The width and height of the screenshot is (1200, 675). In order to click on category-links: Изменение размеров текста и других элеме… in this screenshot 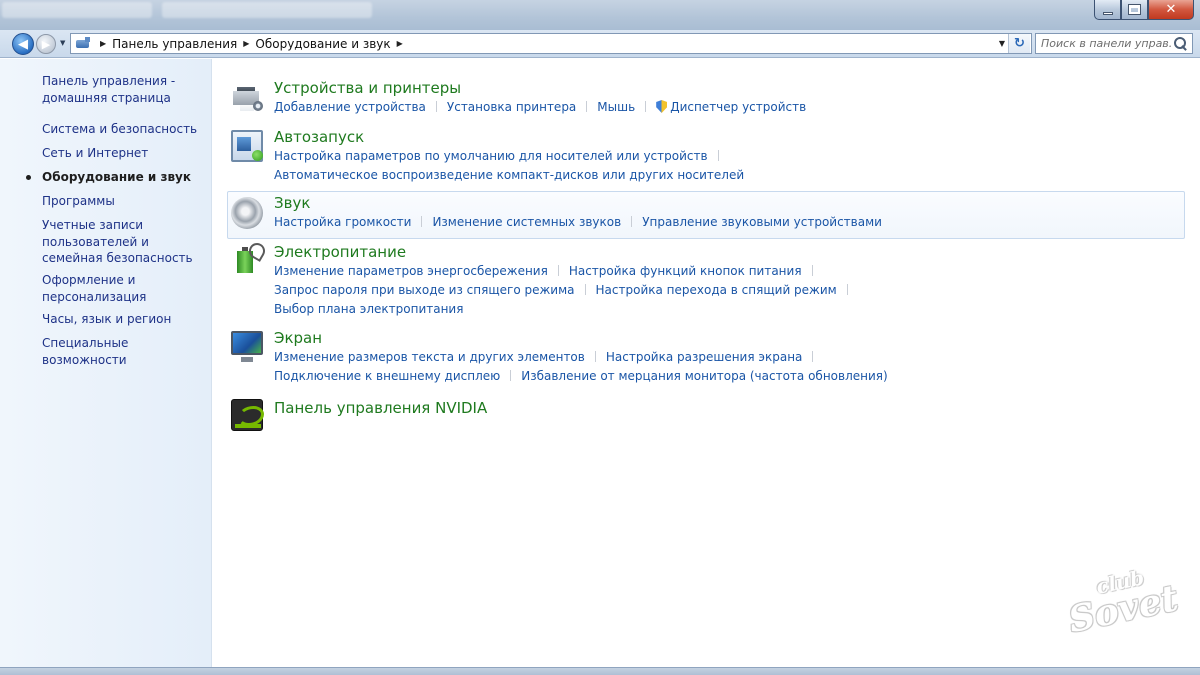, I will do `click(548, 357)`.